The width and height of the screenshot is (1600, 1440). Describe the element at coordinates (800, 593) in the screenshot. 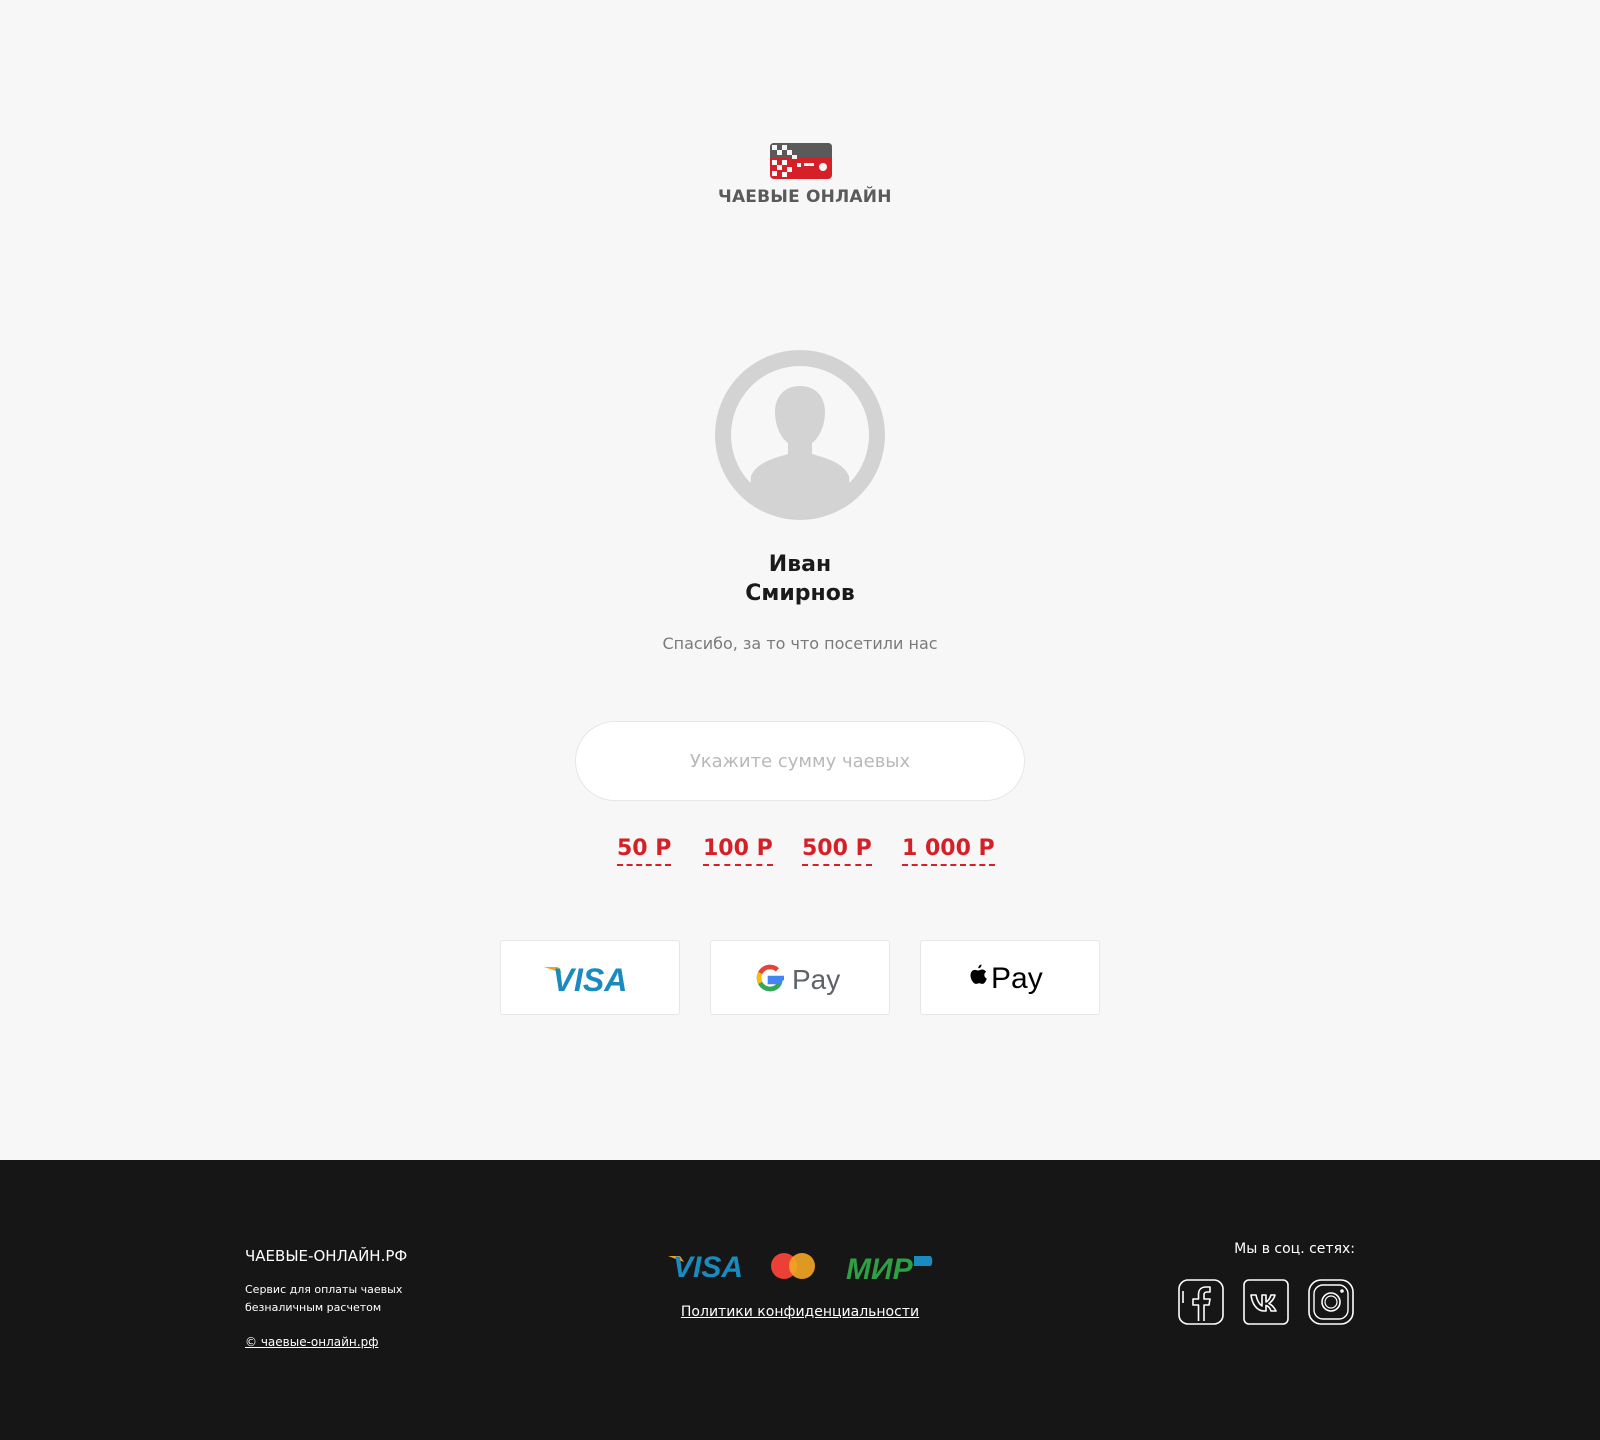

I see `last-name: Смирнов` at that location.